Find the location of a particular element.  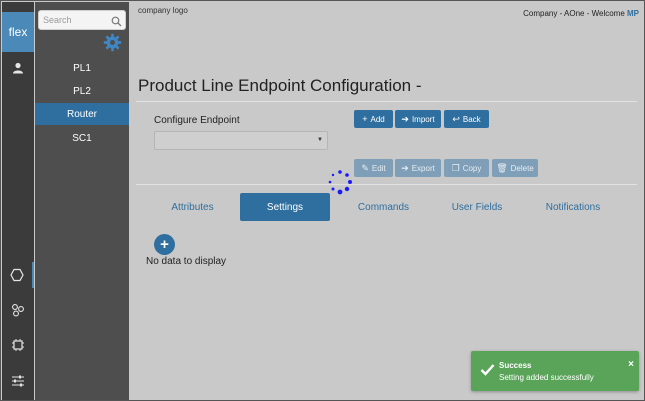

nav-item-pl2: PL2 is located at coordinates (82, 91).